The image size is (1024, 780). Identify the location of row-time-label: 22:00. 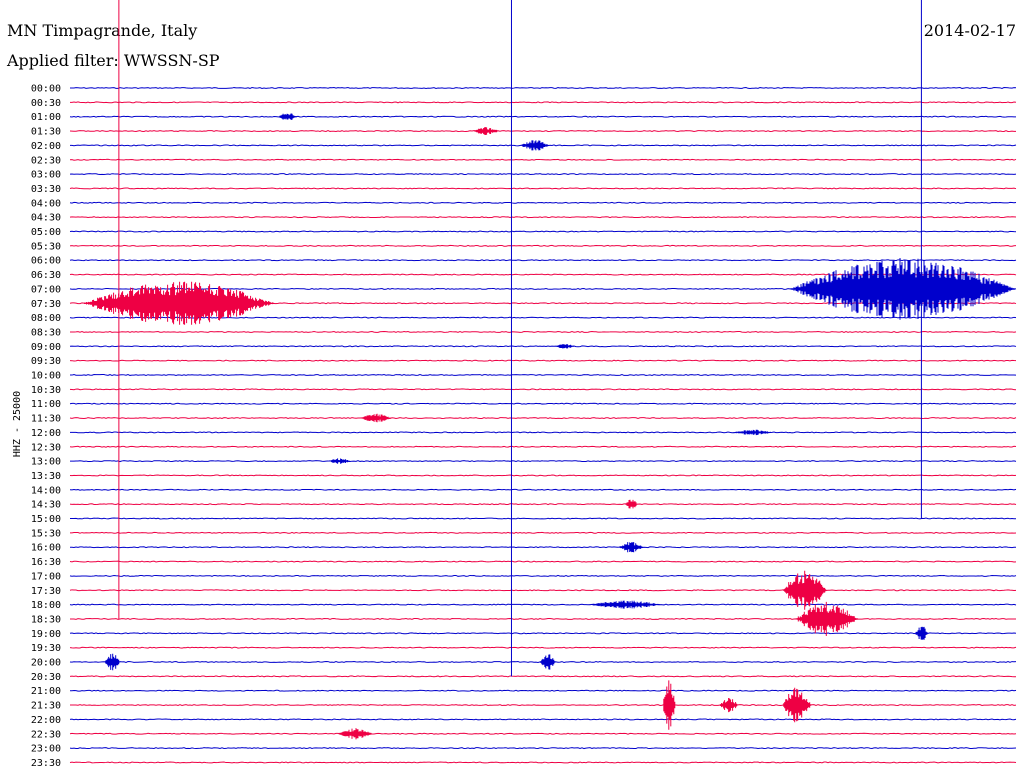
(46, 720).